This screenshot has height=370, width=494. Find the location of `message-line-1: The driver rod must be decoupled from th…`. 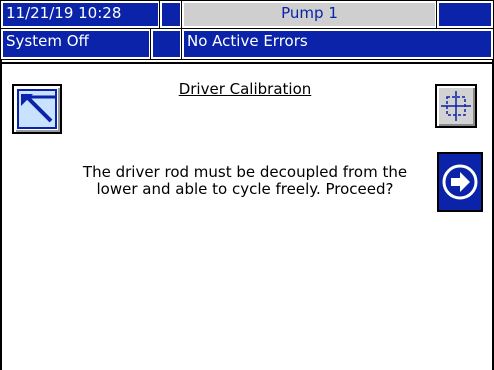

message-line-1: The driver rod must be decoupled from th… is located at coordinates (245, 172).